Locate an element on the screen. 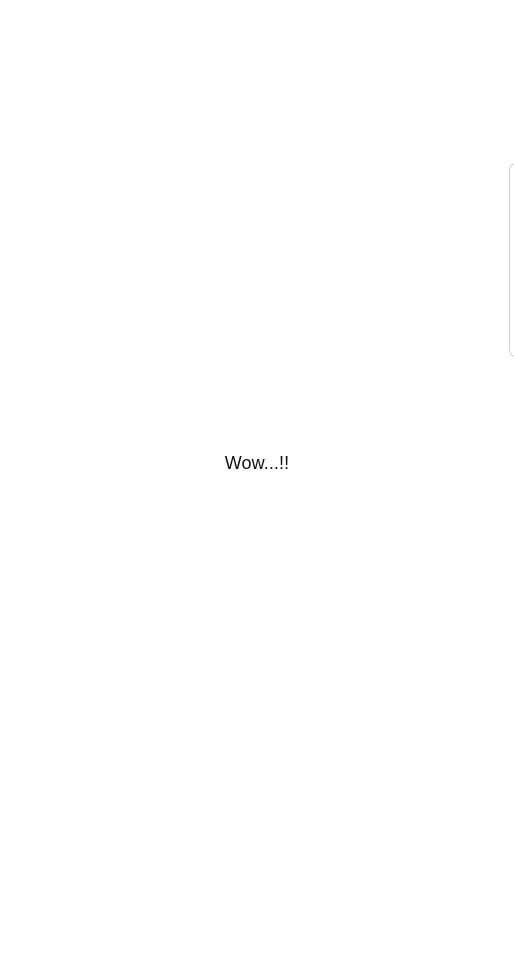 Image resolution: width=514 pixels, height=960 pixels. edge-panel-handle is located at coordinates (511, 260).